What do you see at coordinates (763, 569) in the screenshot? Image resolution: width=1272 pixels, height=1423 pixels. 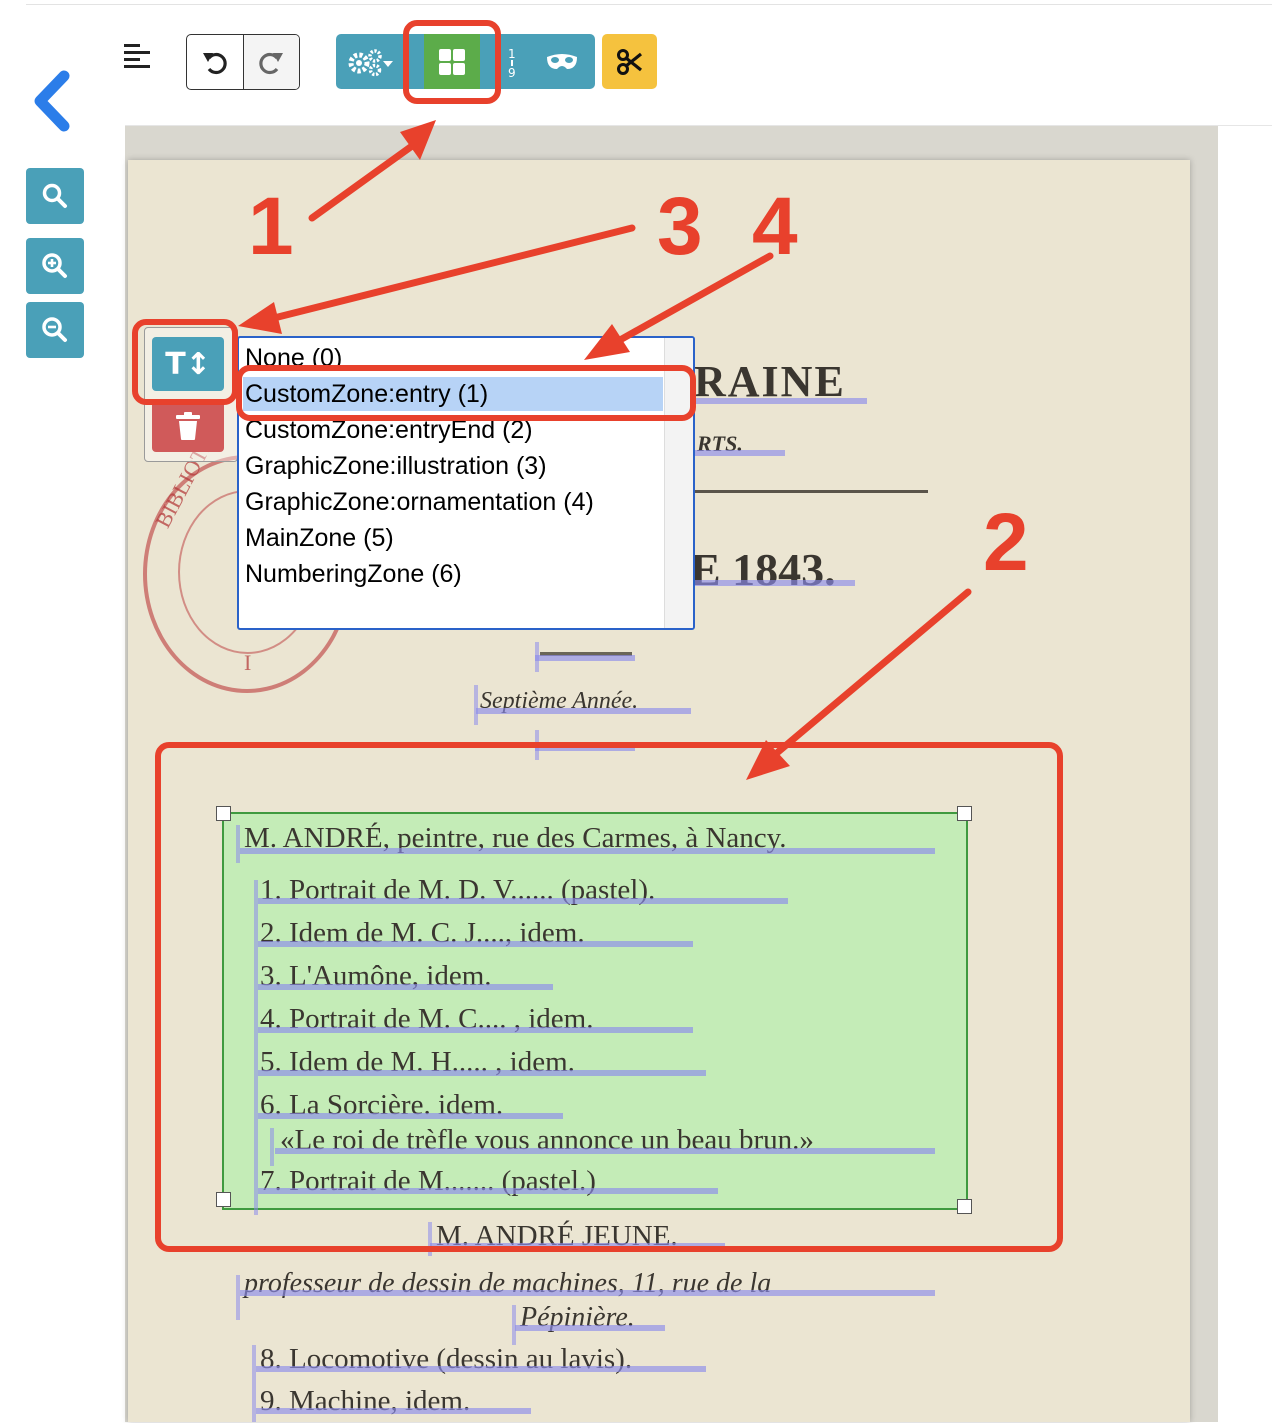 I see `doc-year-fragment: E 1843.` at bounding box center [763, 569].